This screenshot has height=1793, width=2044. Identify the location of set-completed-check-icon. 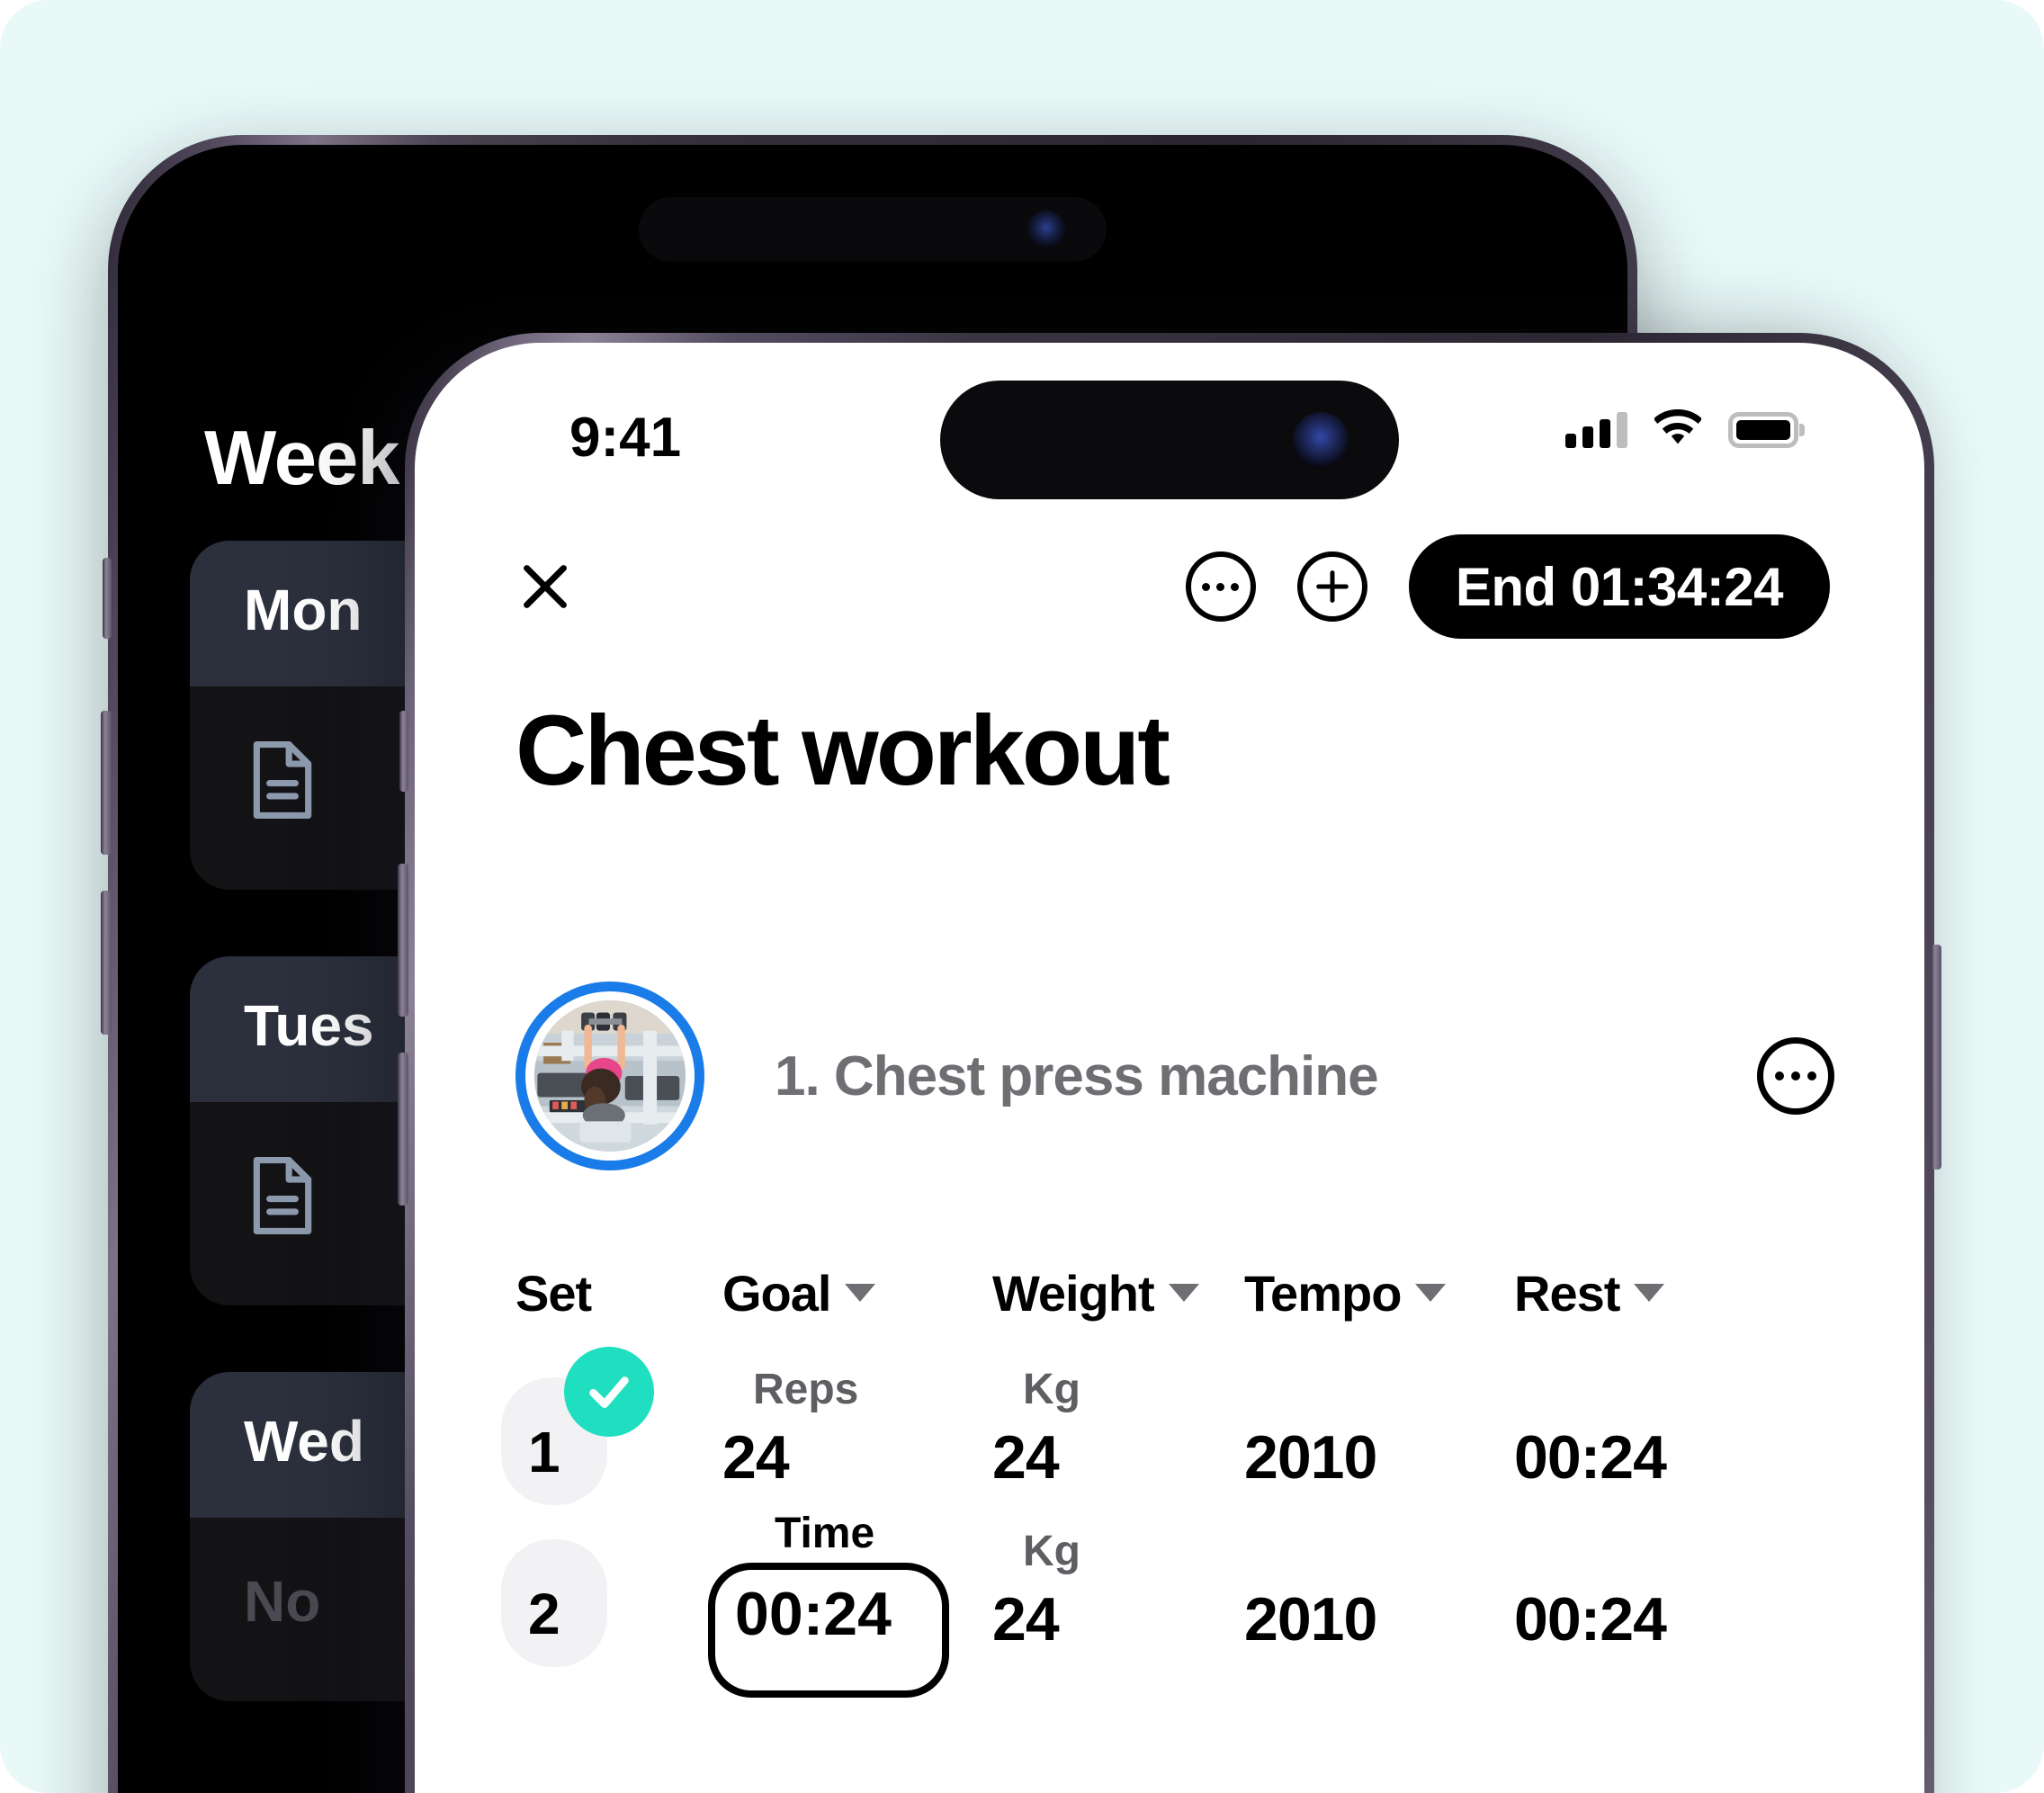
(609, 1392).